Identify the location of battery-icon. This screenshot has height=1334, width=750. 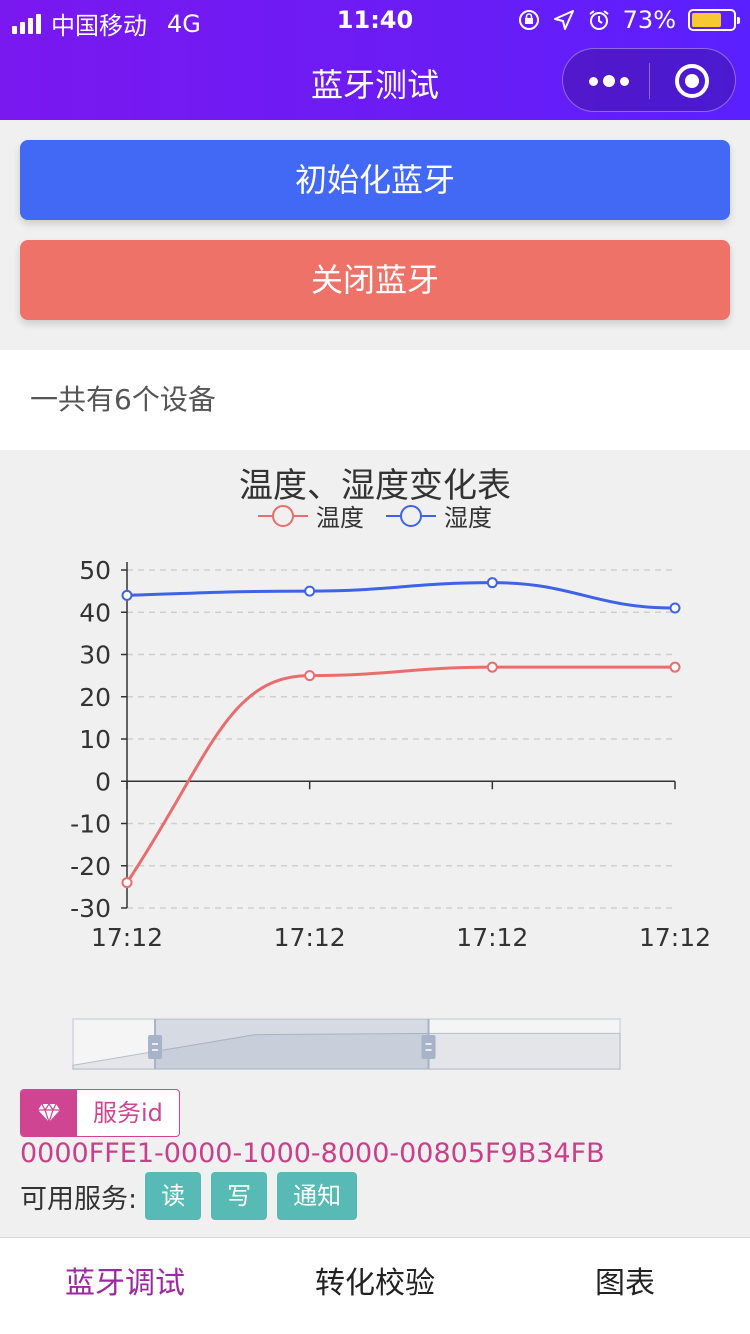
(714, 20).